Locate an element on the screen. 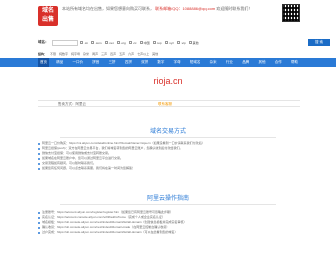 The width and height of the screenshot is (336, 280). site-logo: 域名 出售 is located at coordinates (48, 16).